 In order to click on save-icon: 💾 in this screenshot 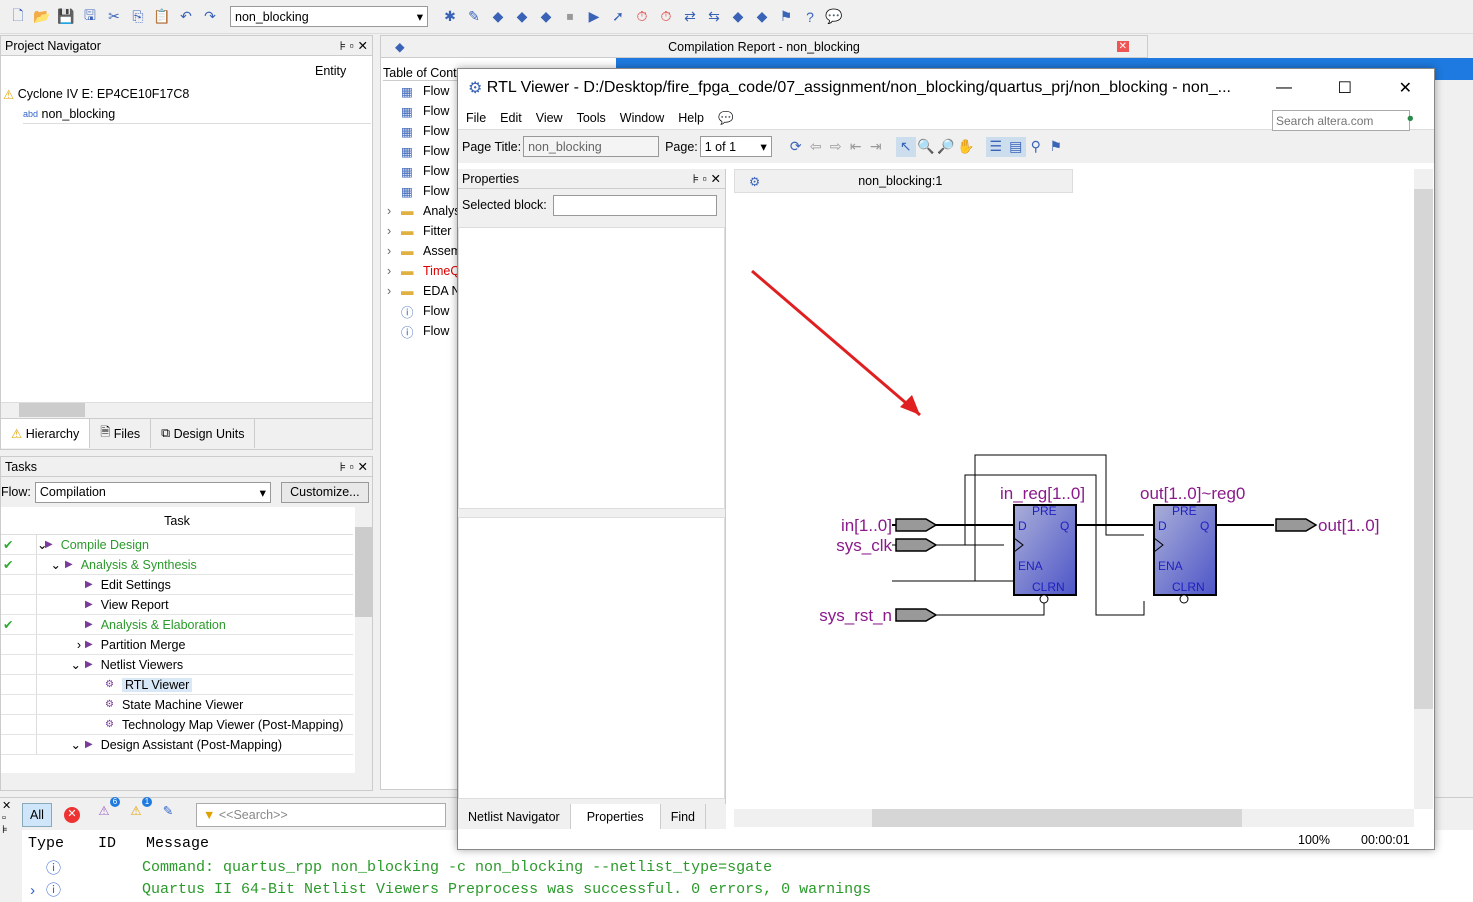, I will do `click(66, 17)`.